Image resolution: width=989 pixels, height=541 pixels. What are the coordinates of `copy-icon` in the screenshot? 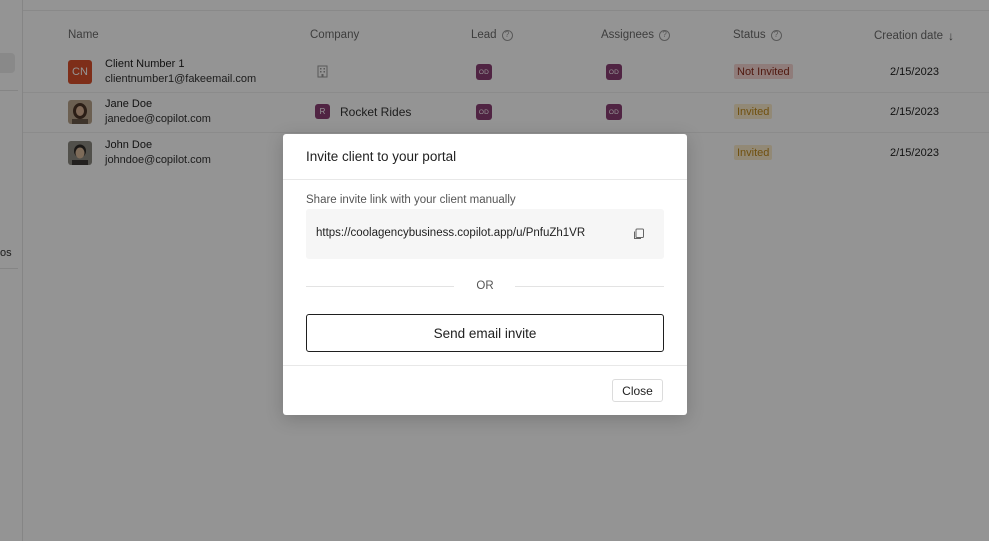 It's located at (639, 234).